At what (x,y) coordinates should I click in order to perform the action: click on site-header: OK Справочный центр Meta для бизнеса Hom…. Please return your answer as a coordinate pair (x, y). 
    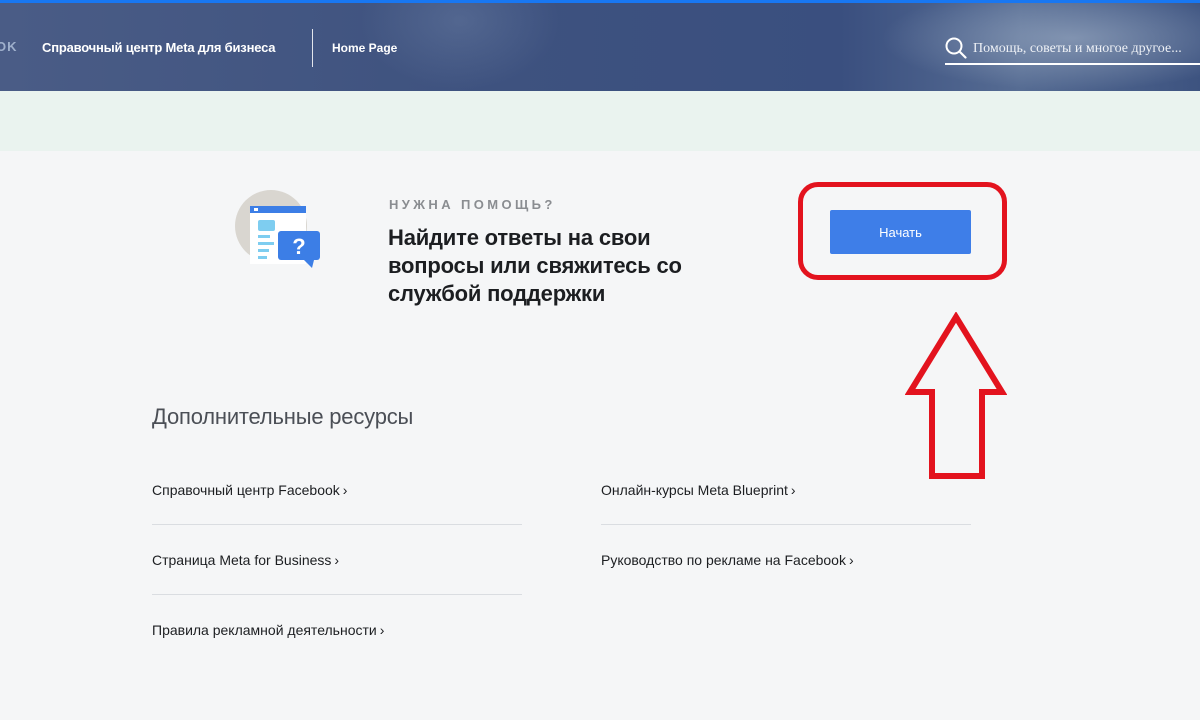
    Looking at the image, I should click on (600, 47).